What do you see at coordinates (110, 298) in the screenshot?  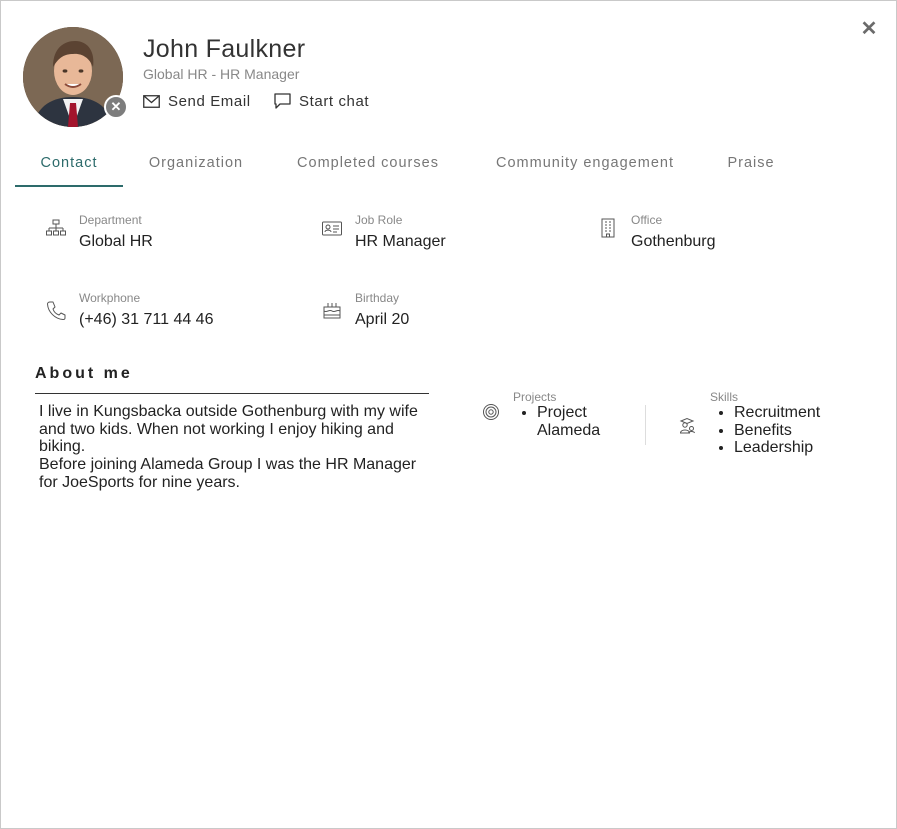 I see `workphone-label: Workphone` at bounding box center [110, 298].